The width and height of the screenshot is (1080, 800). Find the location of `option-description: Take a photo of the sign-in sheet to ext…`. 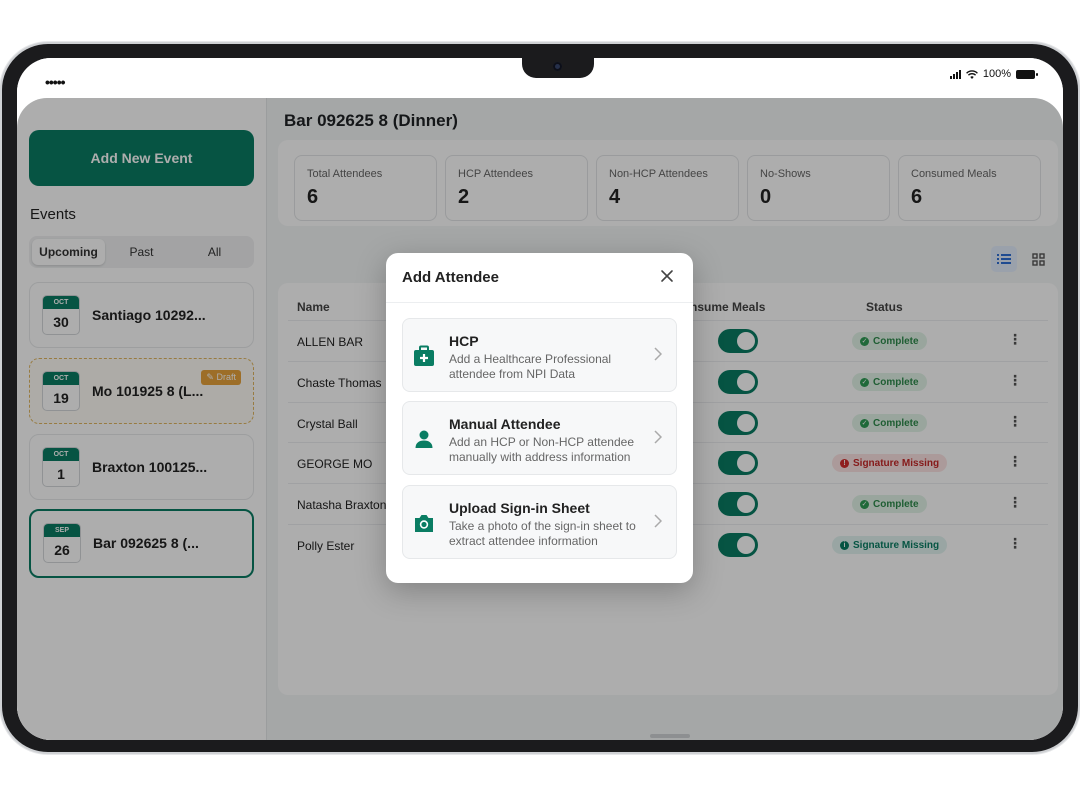

option-description: Take a photo of the sign-in sheet to ext… is located at coordinates (542, 533).